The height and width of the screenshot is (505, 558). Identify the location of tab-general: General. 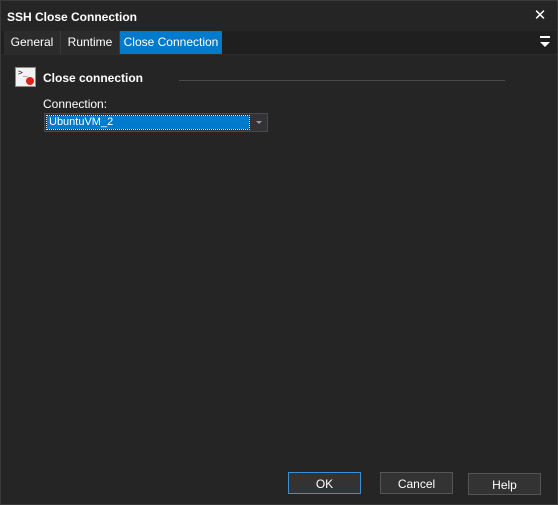
(32, 42).